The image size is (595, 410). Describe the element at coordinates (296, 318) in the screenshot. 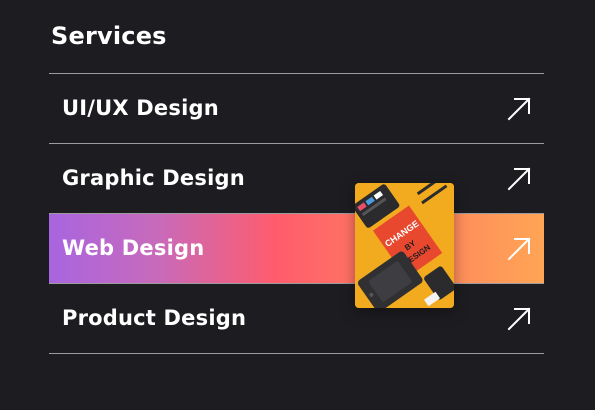

I see `service-item-product-design: Product Design` at that location.